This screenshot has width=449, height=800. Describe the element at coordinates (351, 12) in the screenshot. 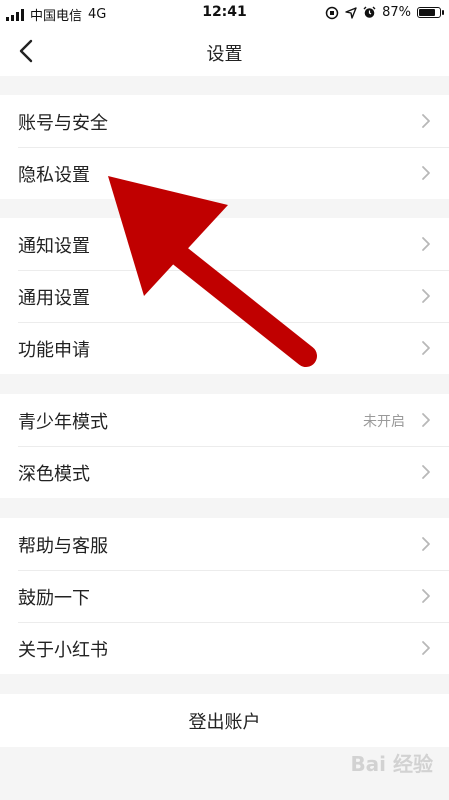

I see `location-icon` at that location.